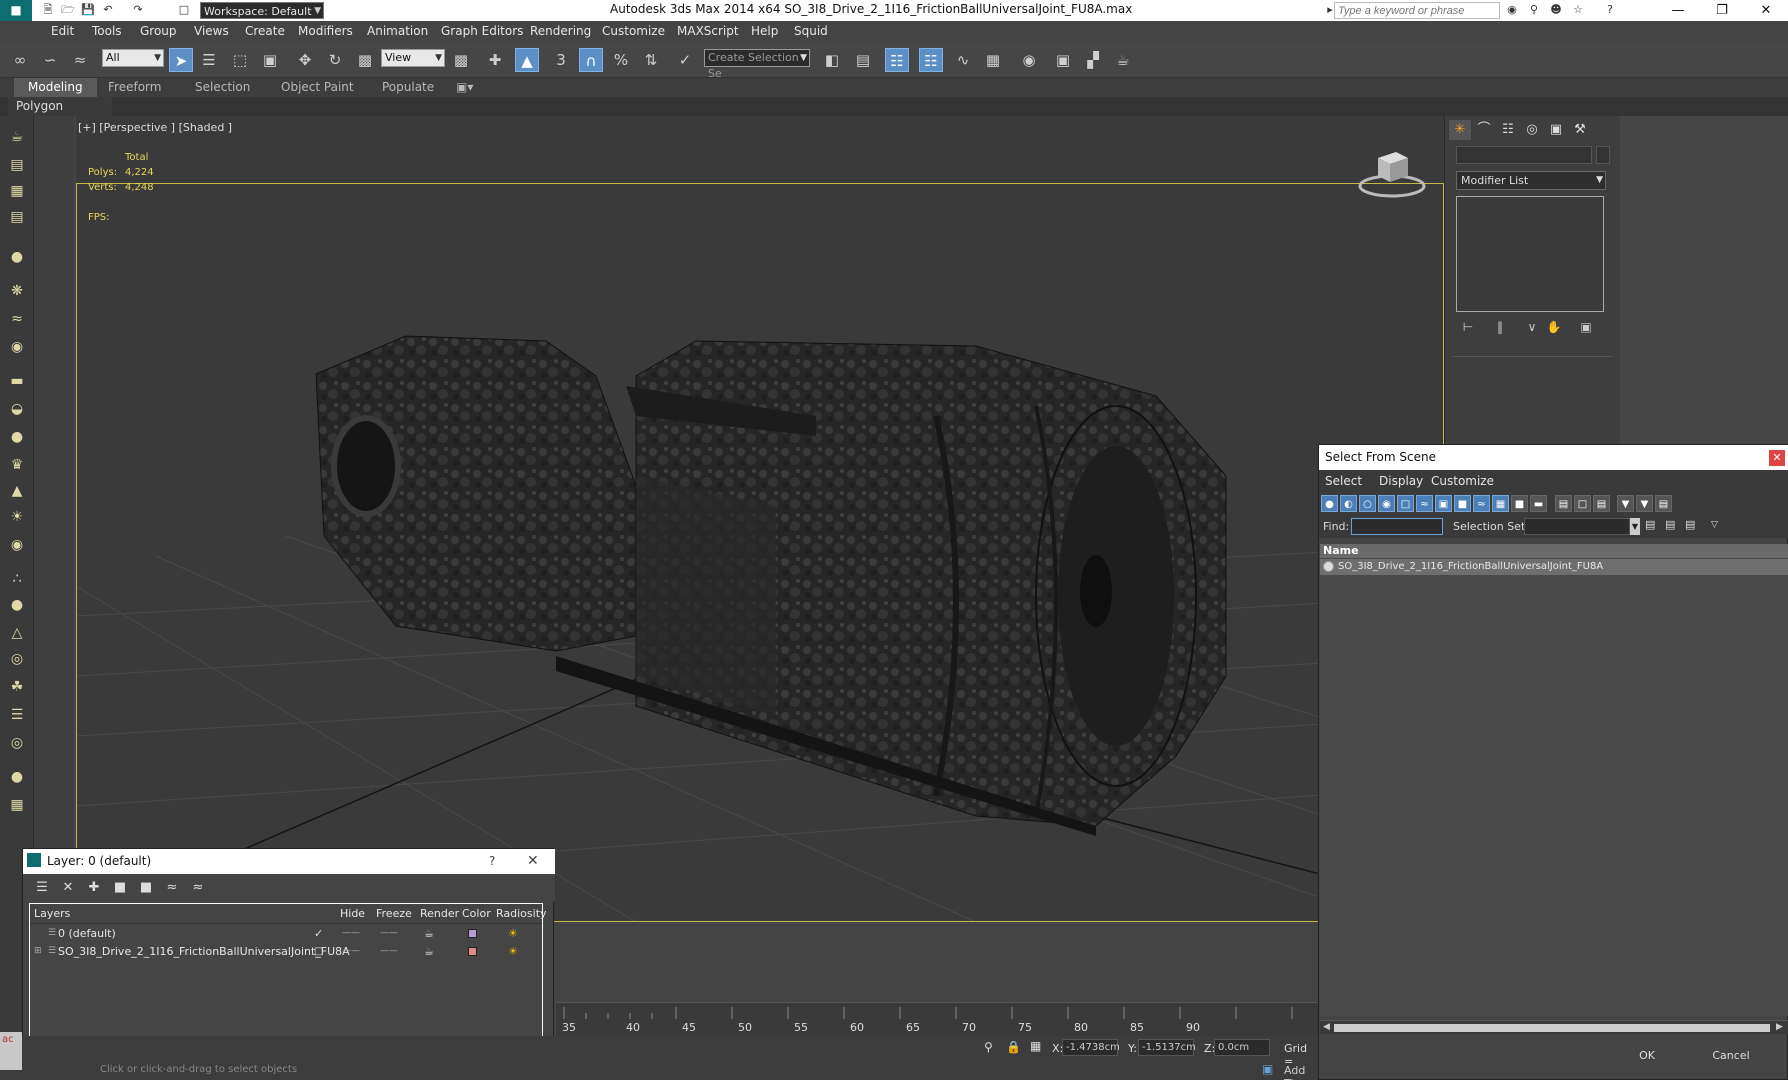 This screenshot has width=1788, height=1080. I want to click on lock-icon: 🔒, so click(1013, 1047).